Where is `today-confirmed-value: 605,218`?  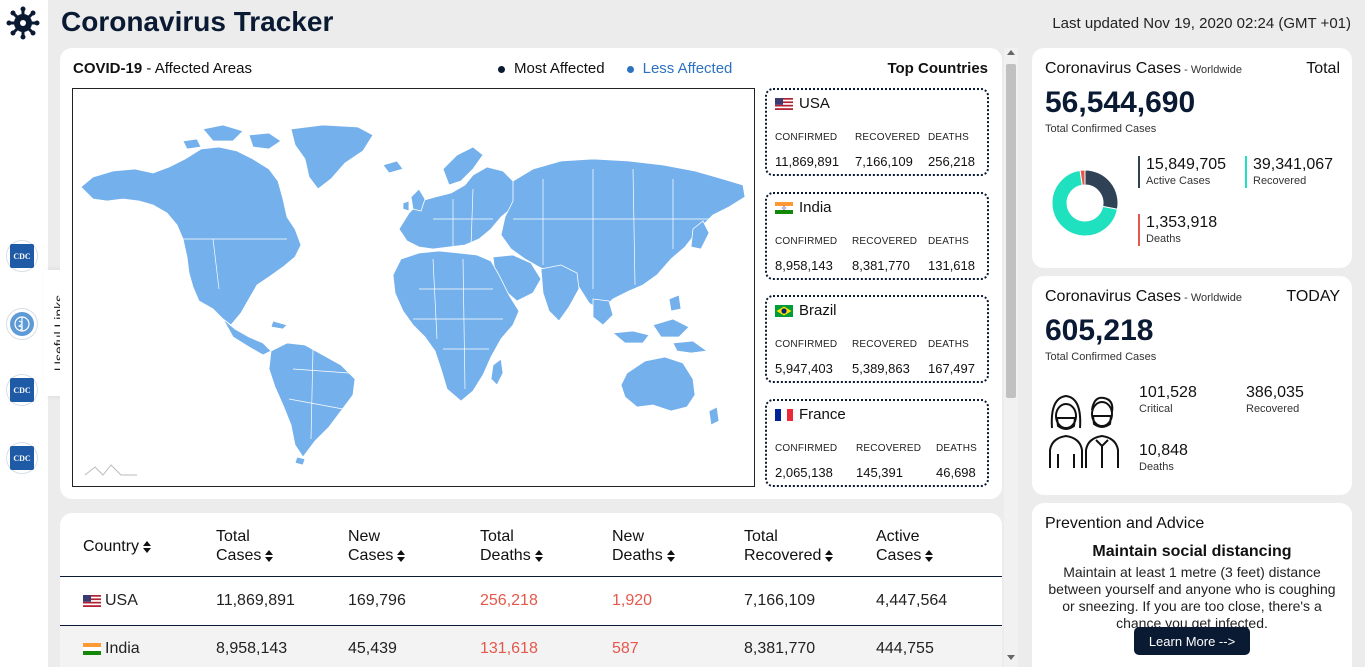
today-confirmed-value: 605,218 is located at coordinates (1099, 330).